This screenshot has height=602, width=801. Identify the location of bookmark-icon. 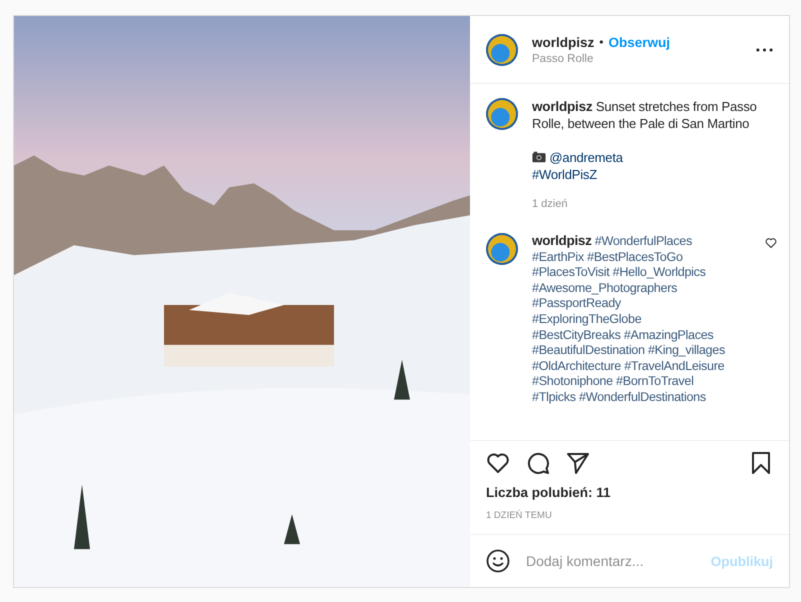
(761, 463).